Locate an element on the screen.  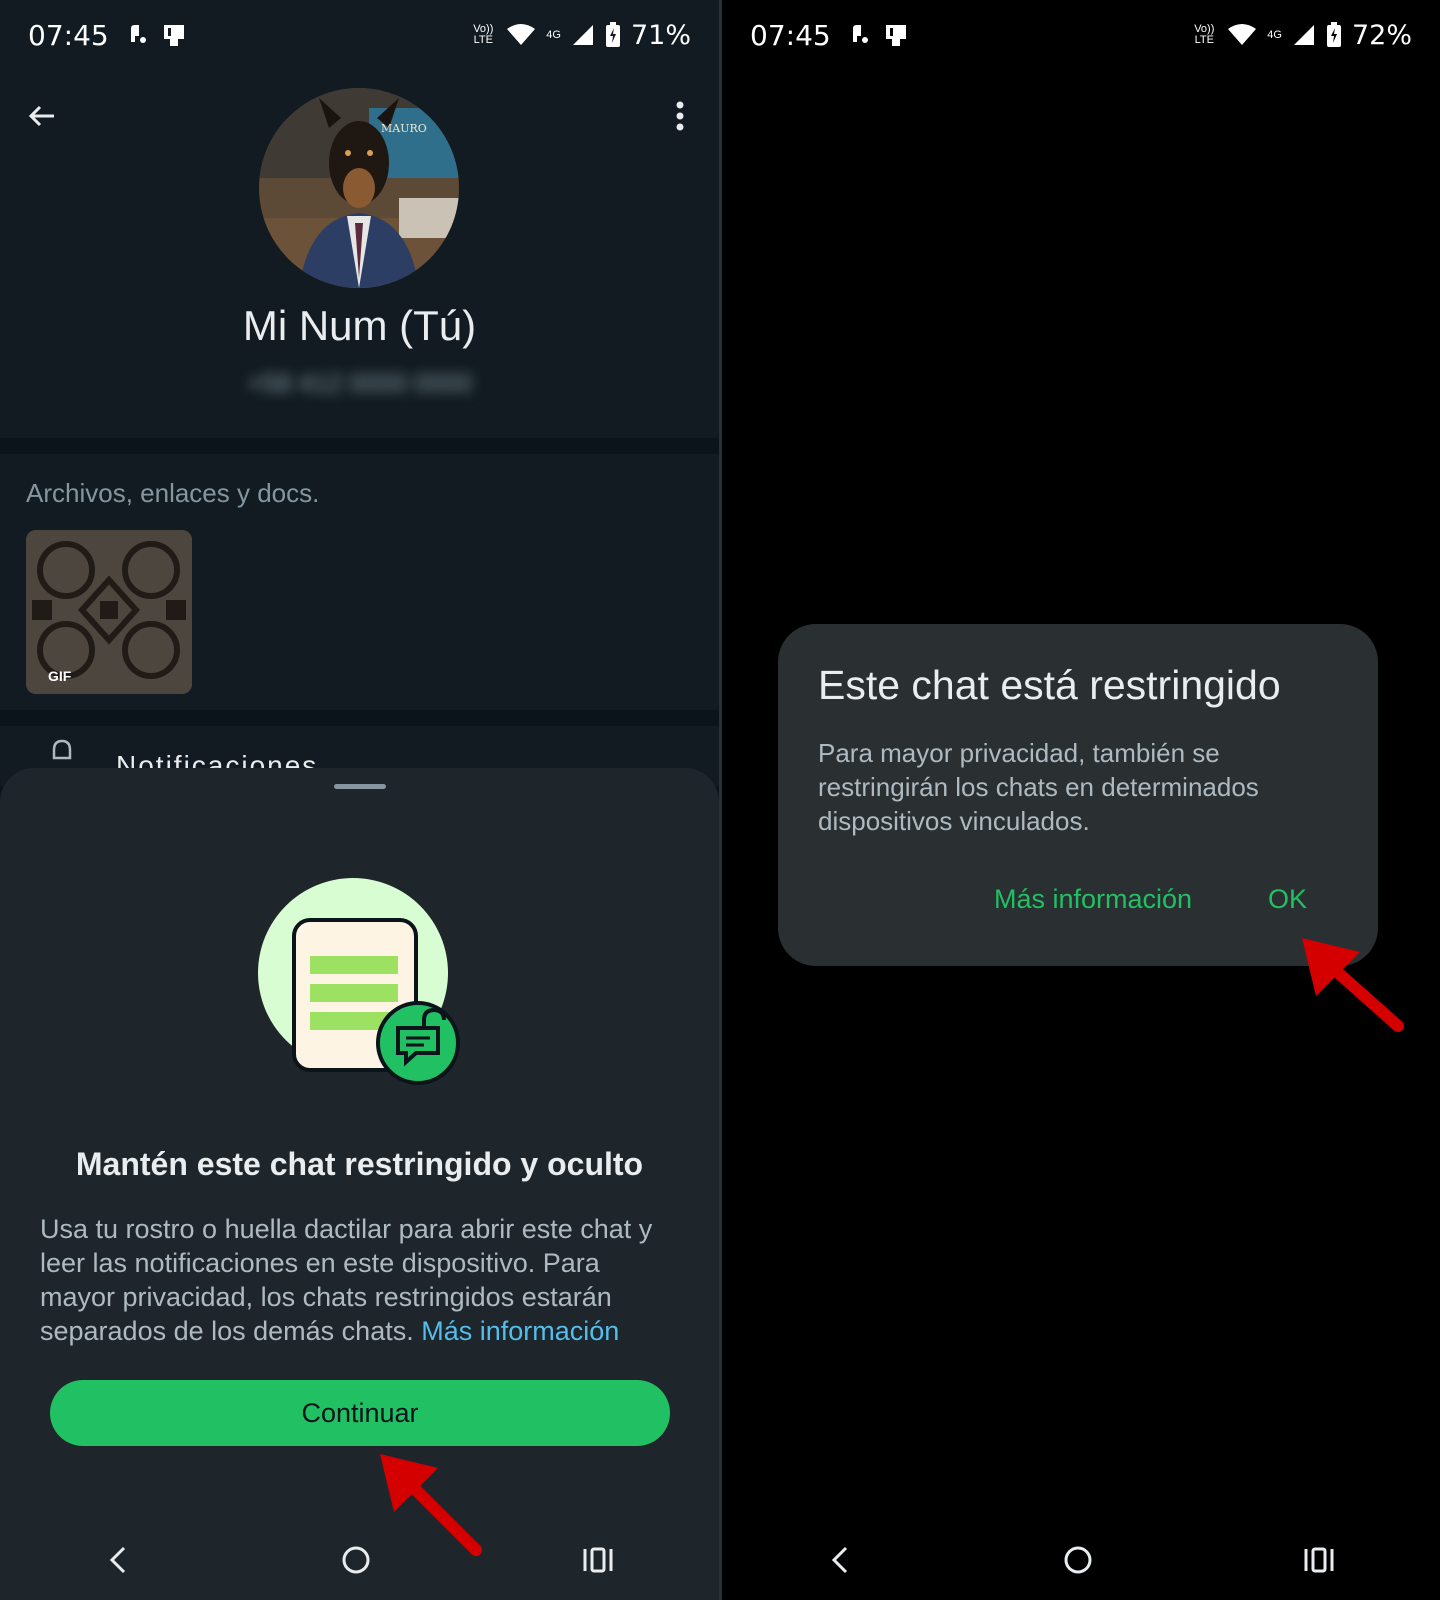
back-arrow-icon is located at coordinates (42, 116).